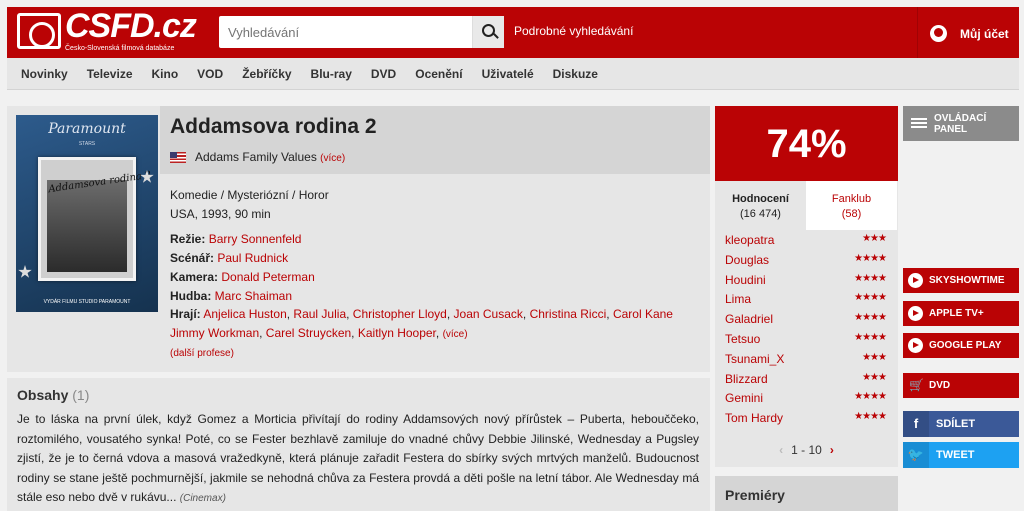 The width and height of the screenshot is (1024, 511). Describe the element at coordinates (319, 314) in the screenshot. I see `actor-link: Raul Julia` at that location.